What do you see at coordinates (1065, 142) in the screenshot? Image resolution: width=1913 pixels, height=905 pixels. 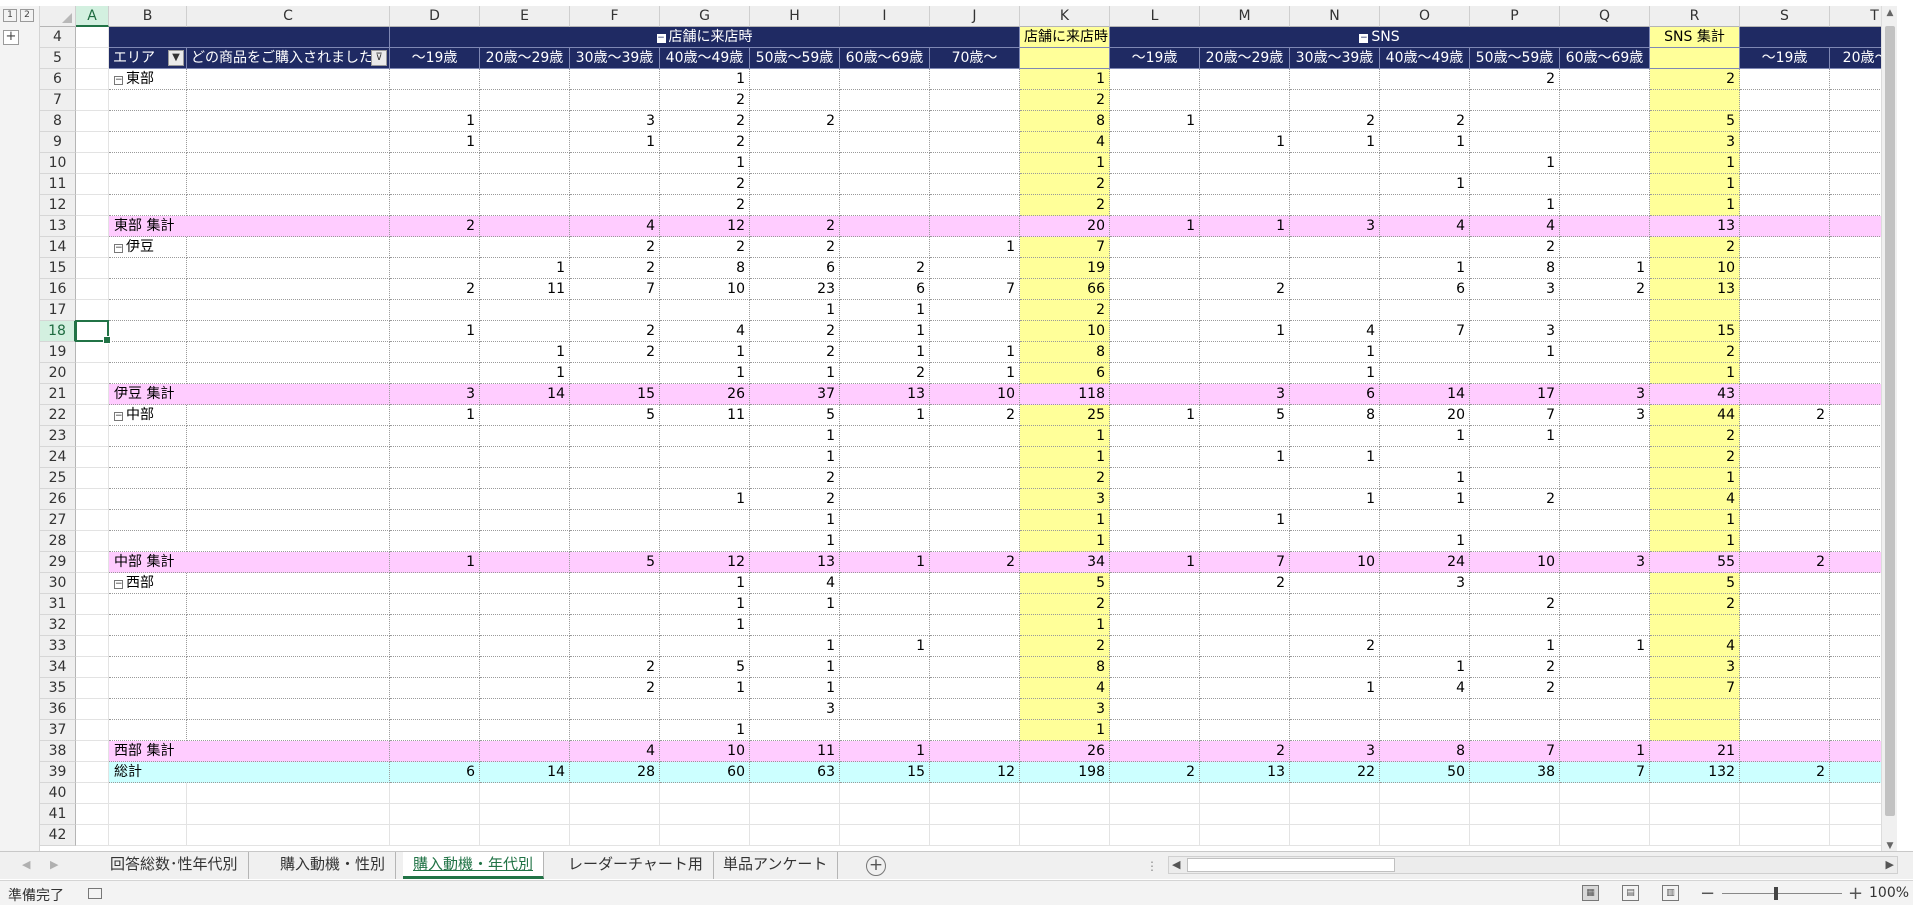 I see `store-total-cell: 4` at bounding box center [1065, 142].